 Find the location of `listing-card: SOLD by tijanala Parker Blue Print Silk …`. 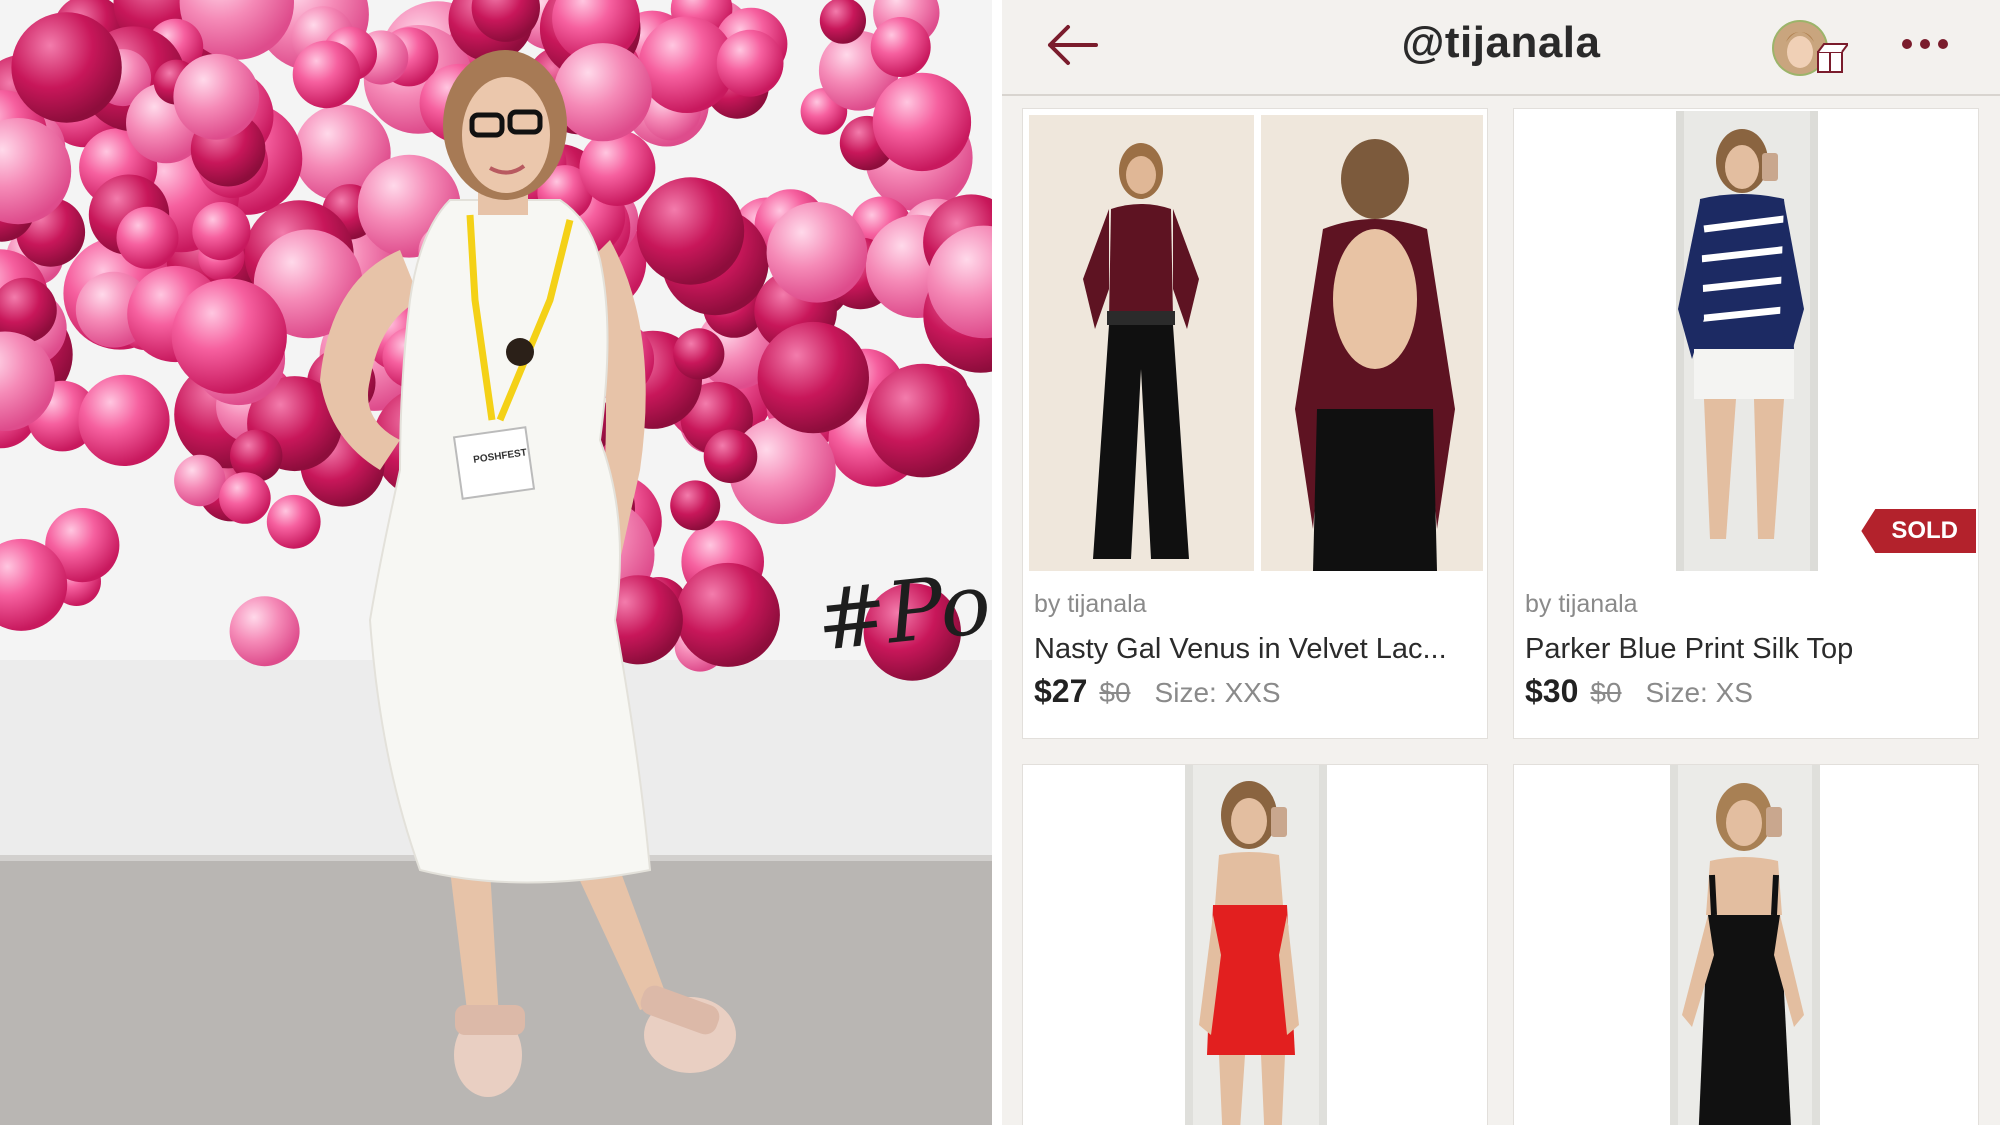

listing-card: SOLD by tijanala Parker Blue Print Silk … is located at coordinates (1746, 423).